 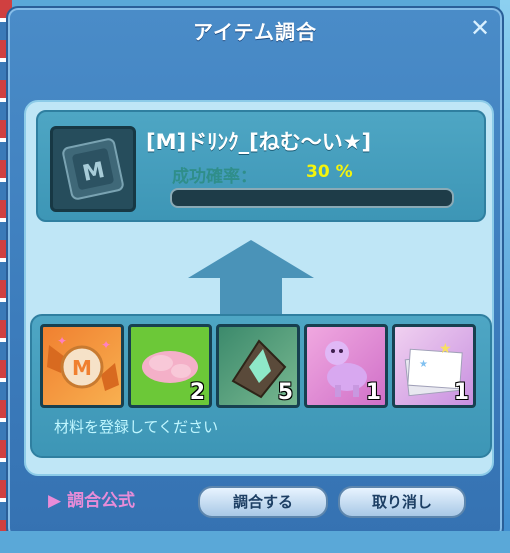 What do you see at coordinates (312, 198) in the screenshot?
I see `combine-progress-bar` at bounding box center [312, 198].